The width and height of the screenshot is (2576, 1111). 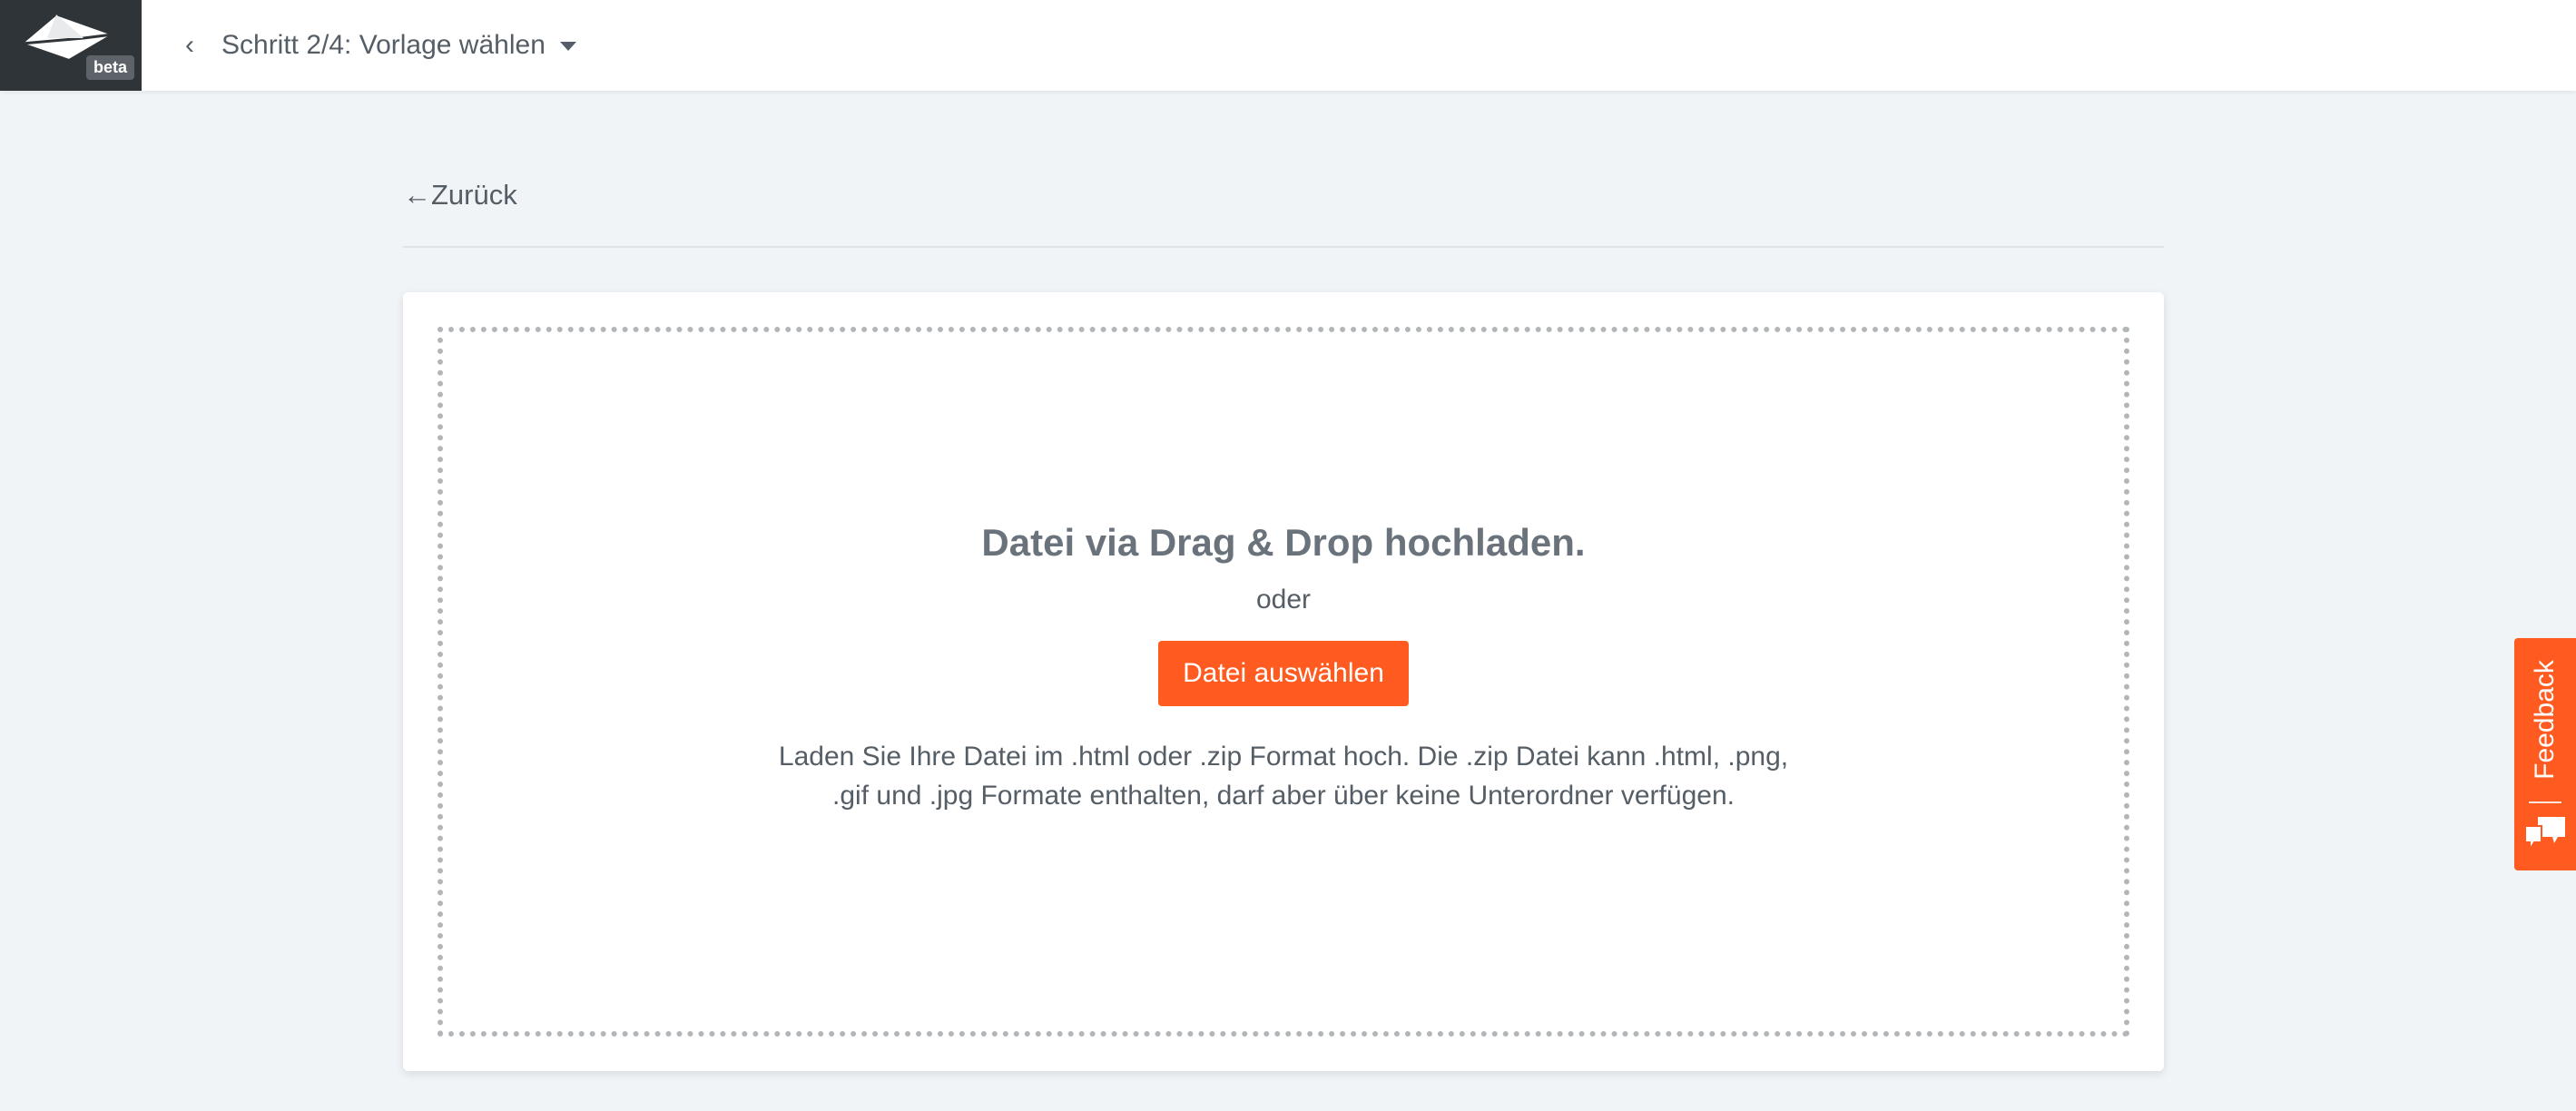 I want to click on caret-down-icon, so click(x=567, y=47).